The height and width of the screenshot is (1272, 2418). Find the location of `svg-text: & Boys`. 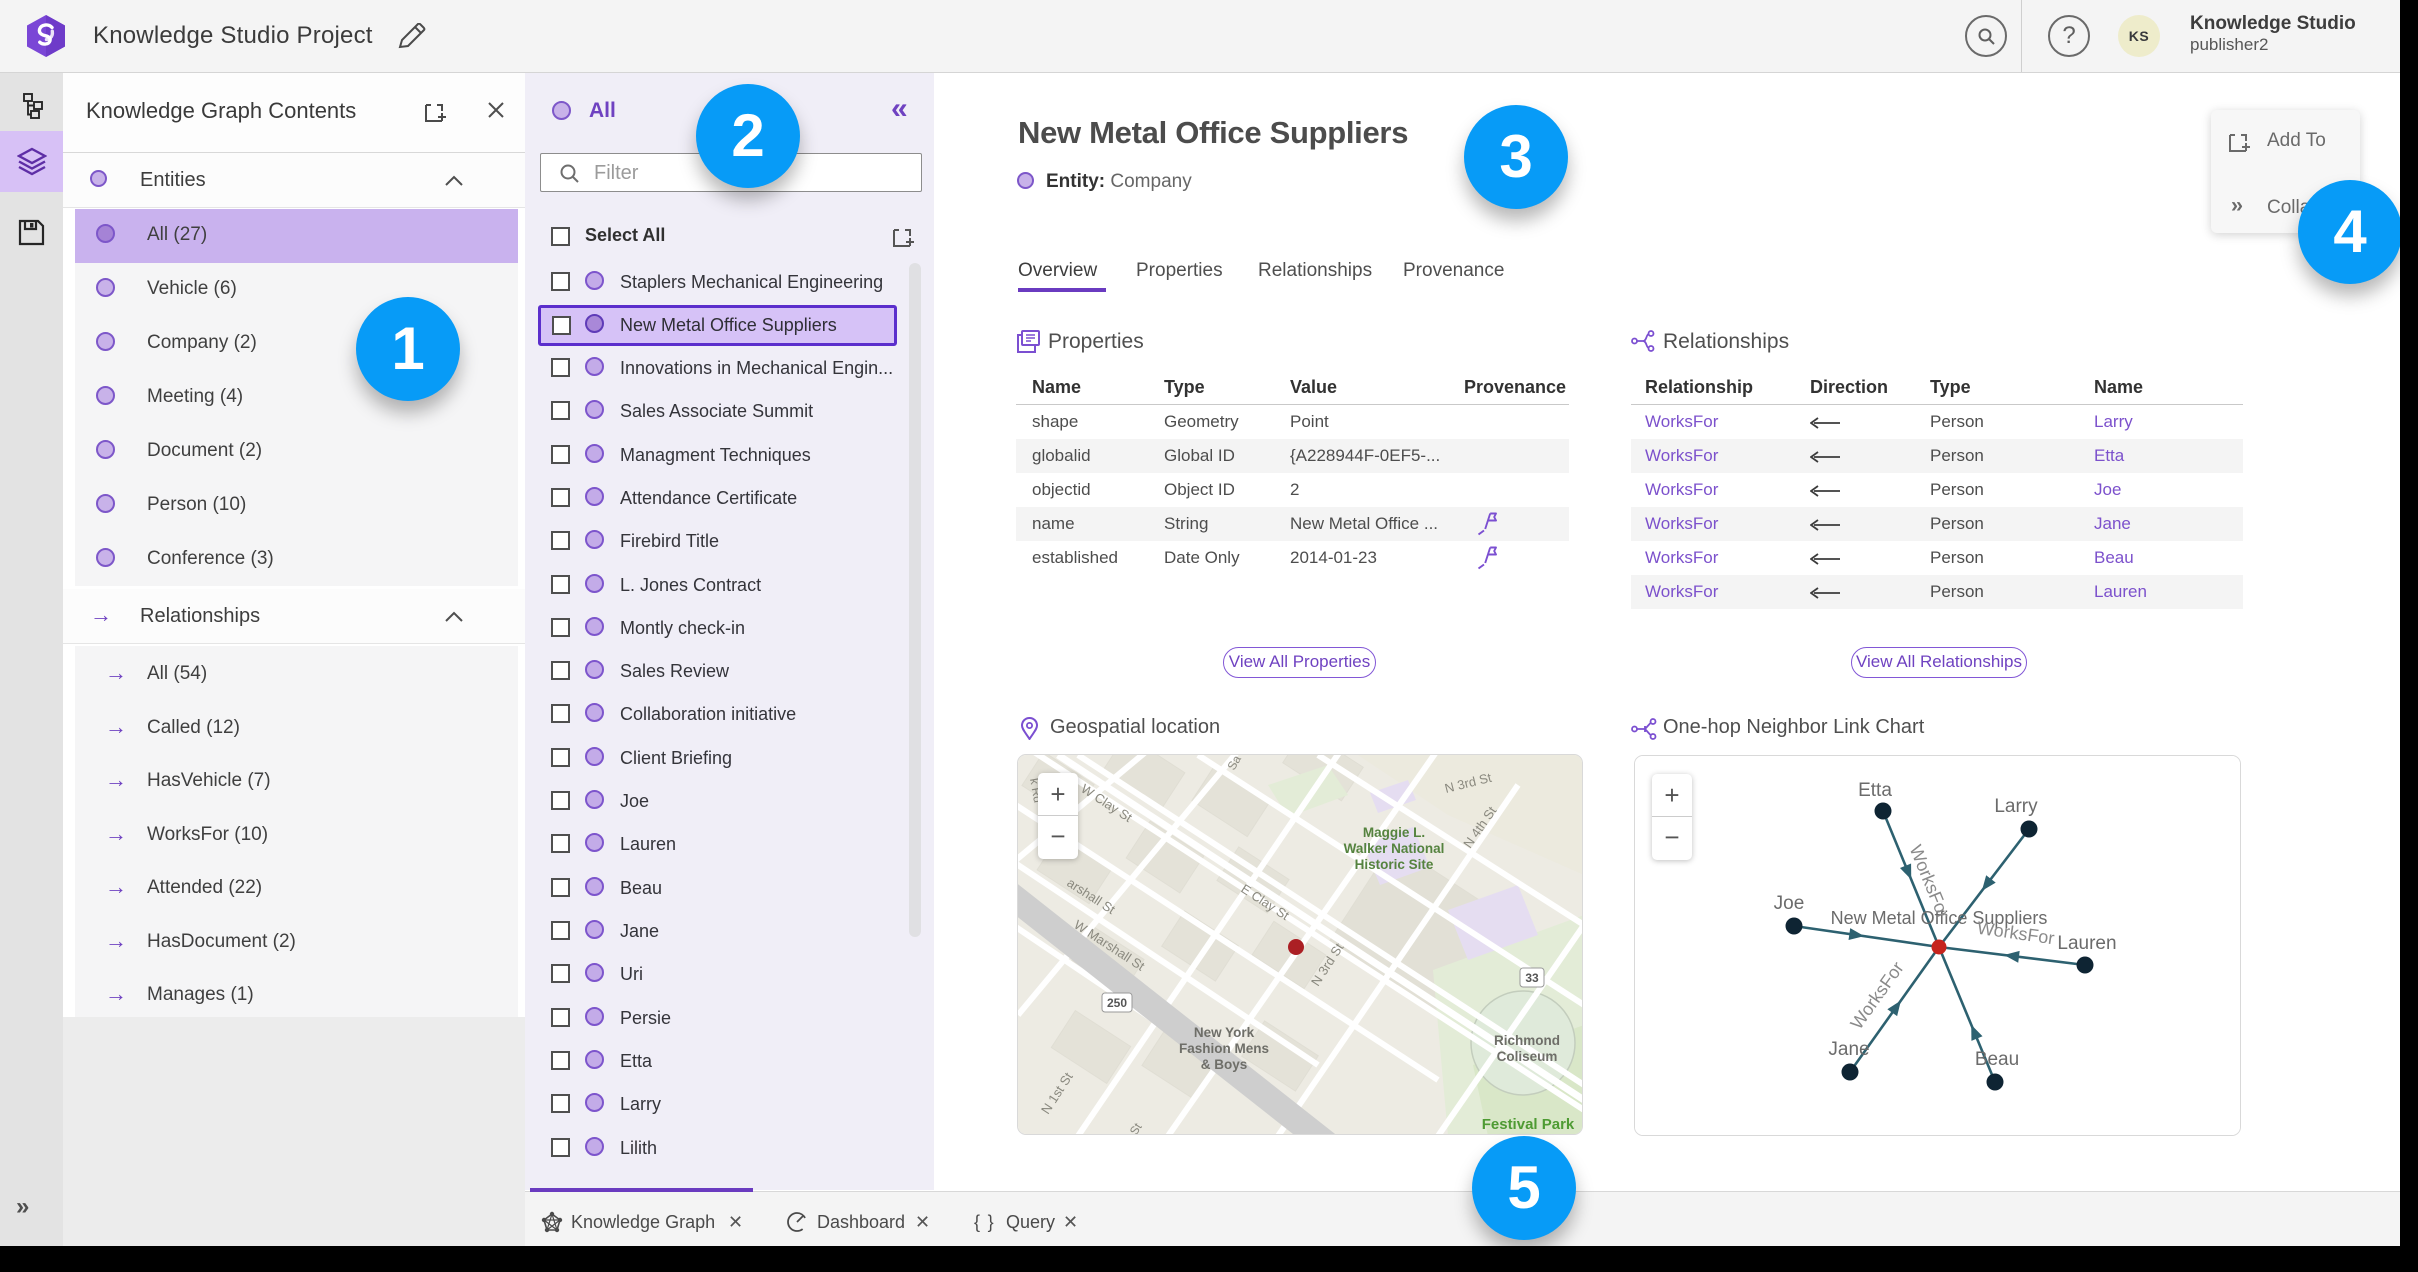

svg-text: & Boys is located at coordinates (1224, 1064).